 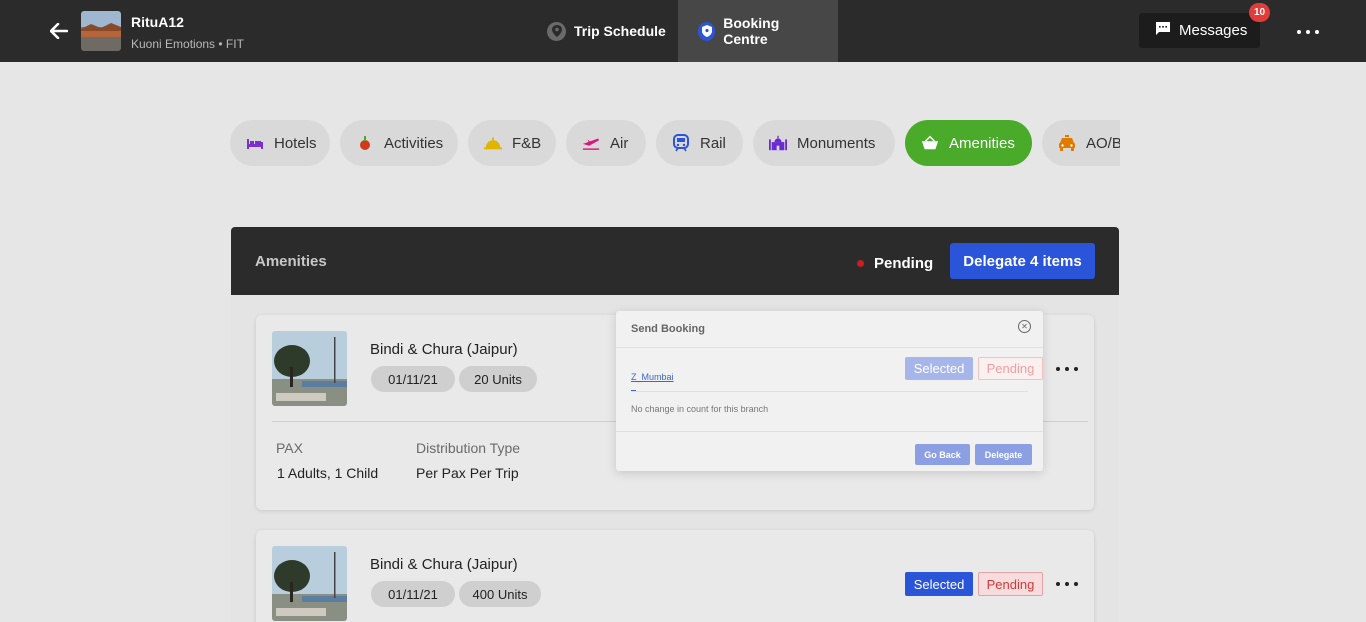 What do you see at coordinates (668, 329) in the screenshot?
I see `dialog-title: Send Booking` at bounding box center [668, 329].